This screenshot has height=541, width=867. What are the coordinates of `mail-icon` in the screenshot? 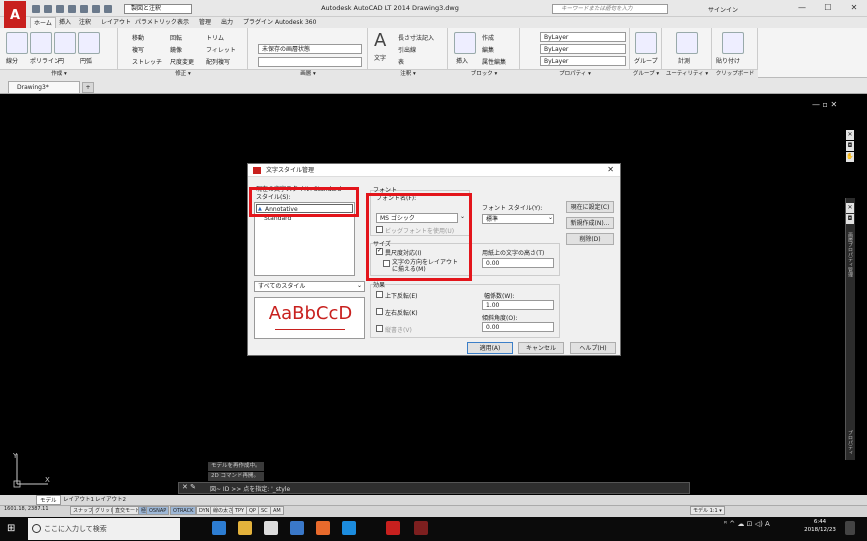 It's located at (271, 528).